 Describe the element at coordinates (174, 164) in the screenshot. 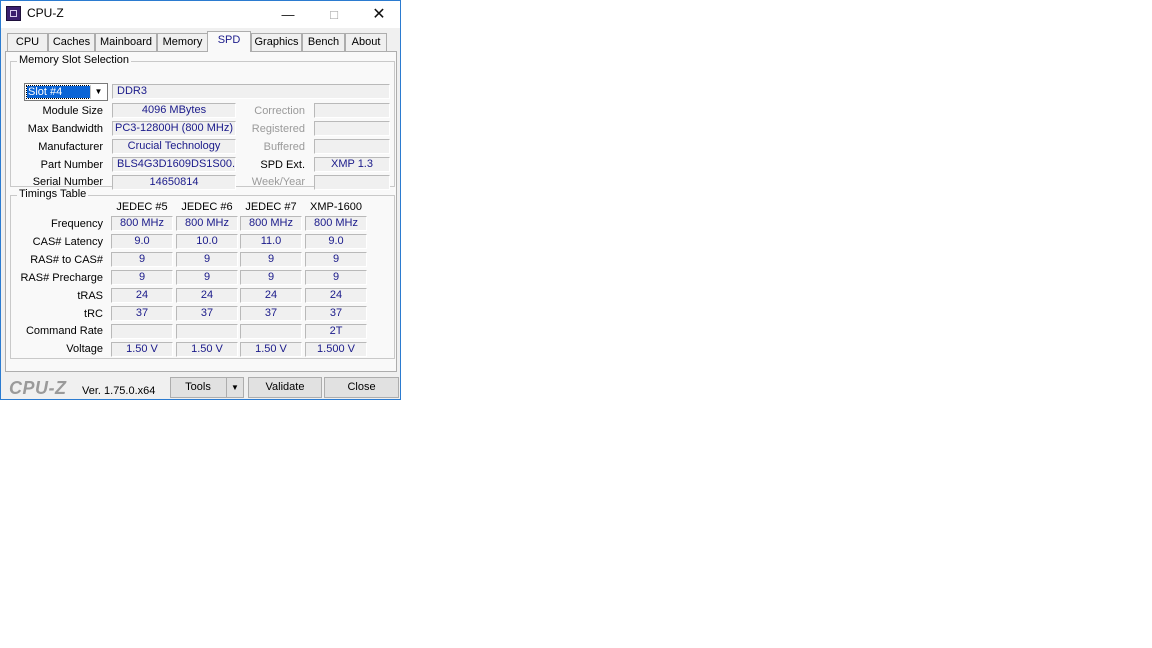

I see `part-number-field: BLS4G3D1609DS1S00.` at that location.